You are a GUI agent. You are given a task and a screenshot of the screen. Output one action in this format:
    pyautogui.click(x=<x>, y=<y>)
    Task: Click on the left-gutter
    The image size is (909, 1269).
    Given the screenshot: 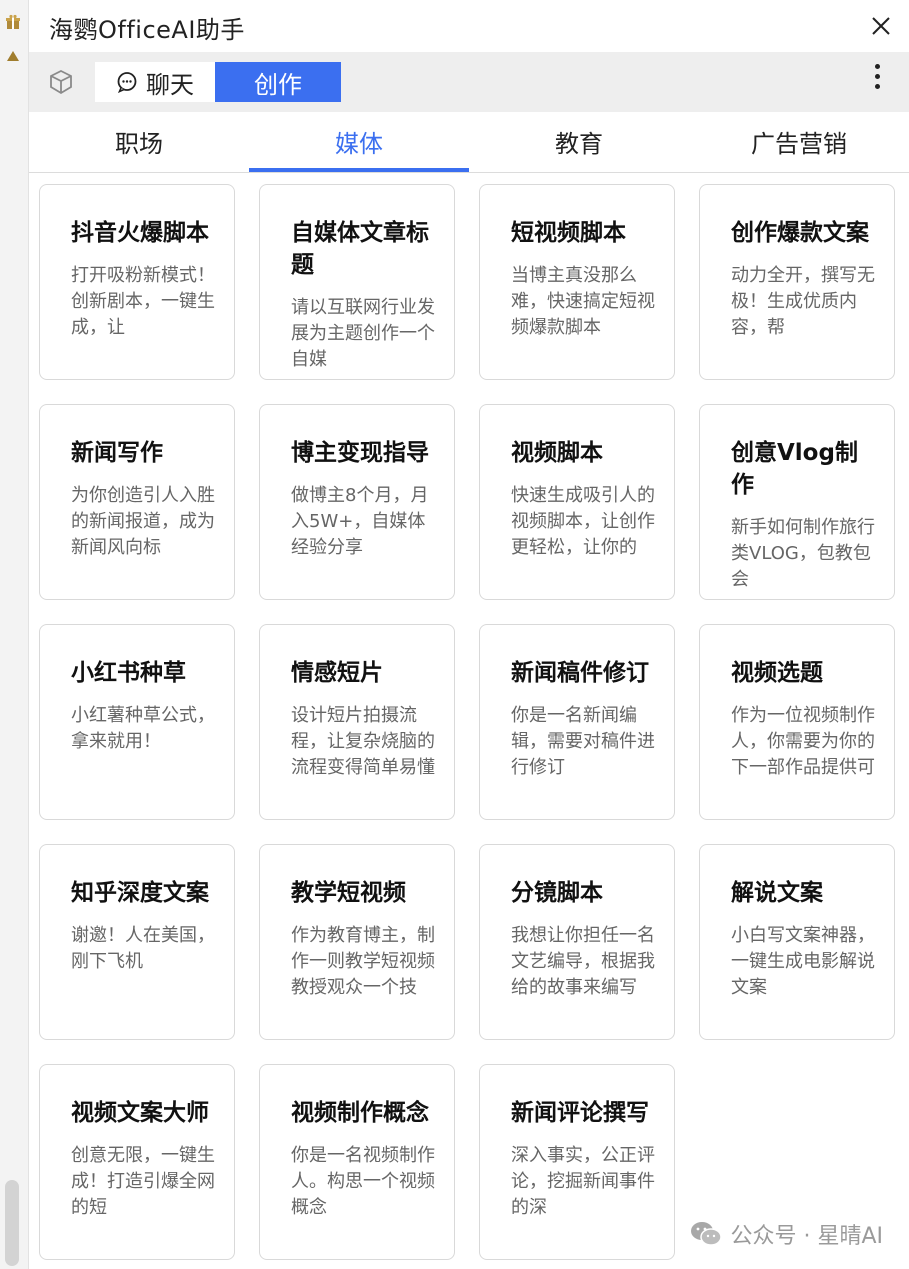 What is the action you would take?
    pyautogui.click(x=14, y=634)
    